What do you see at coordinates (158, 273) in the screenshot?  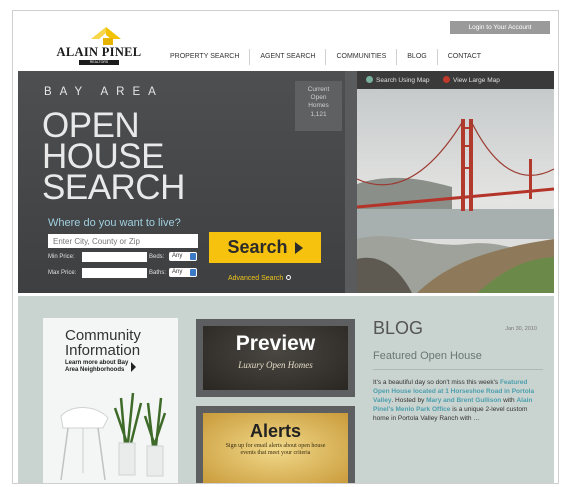 I see `baths-label: Baths:` at bounding box center [158, 273].